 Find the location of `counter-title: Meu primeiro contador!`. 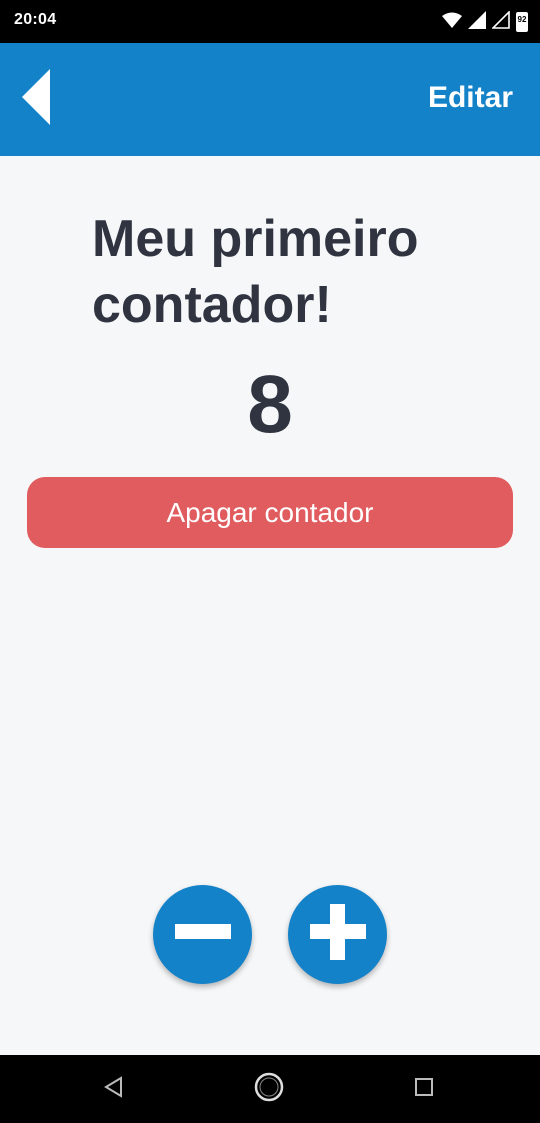

counter-title: Meu primeiro contador! is located at coordinates (255, 272).